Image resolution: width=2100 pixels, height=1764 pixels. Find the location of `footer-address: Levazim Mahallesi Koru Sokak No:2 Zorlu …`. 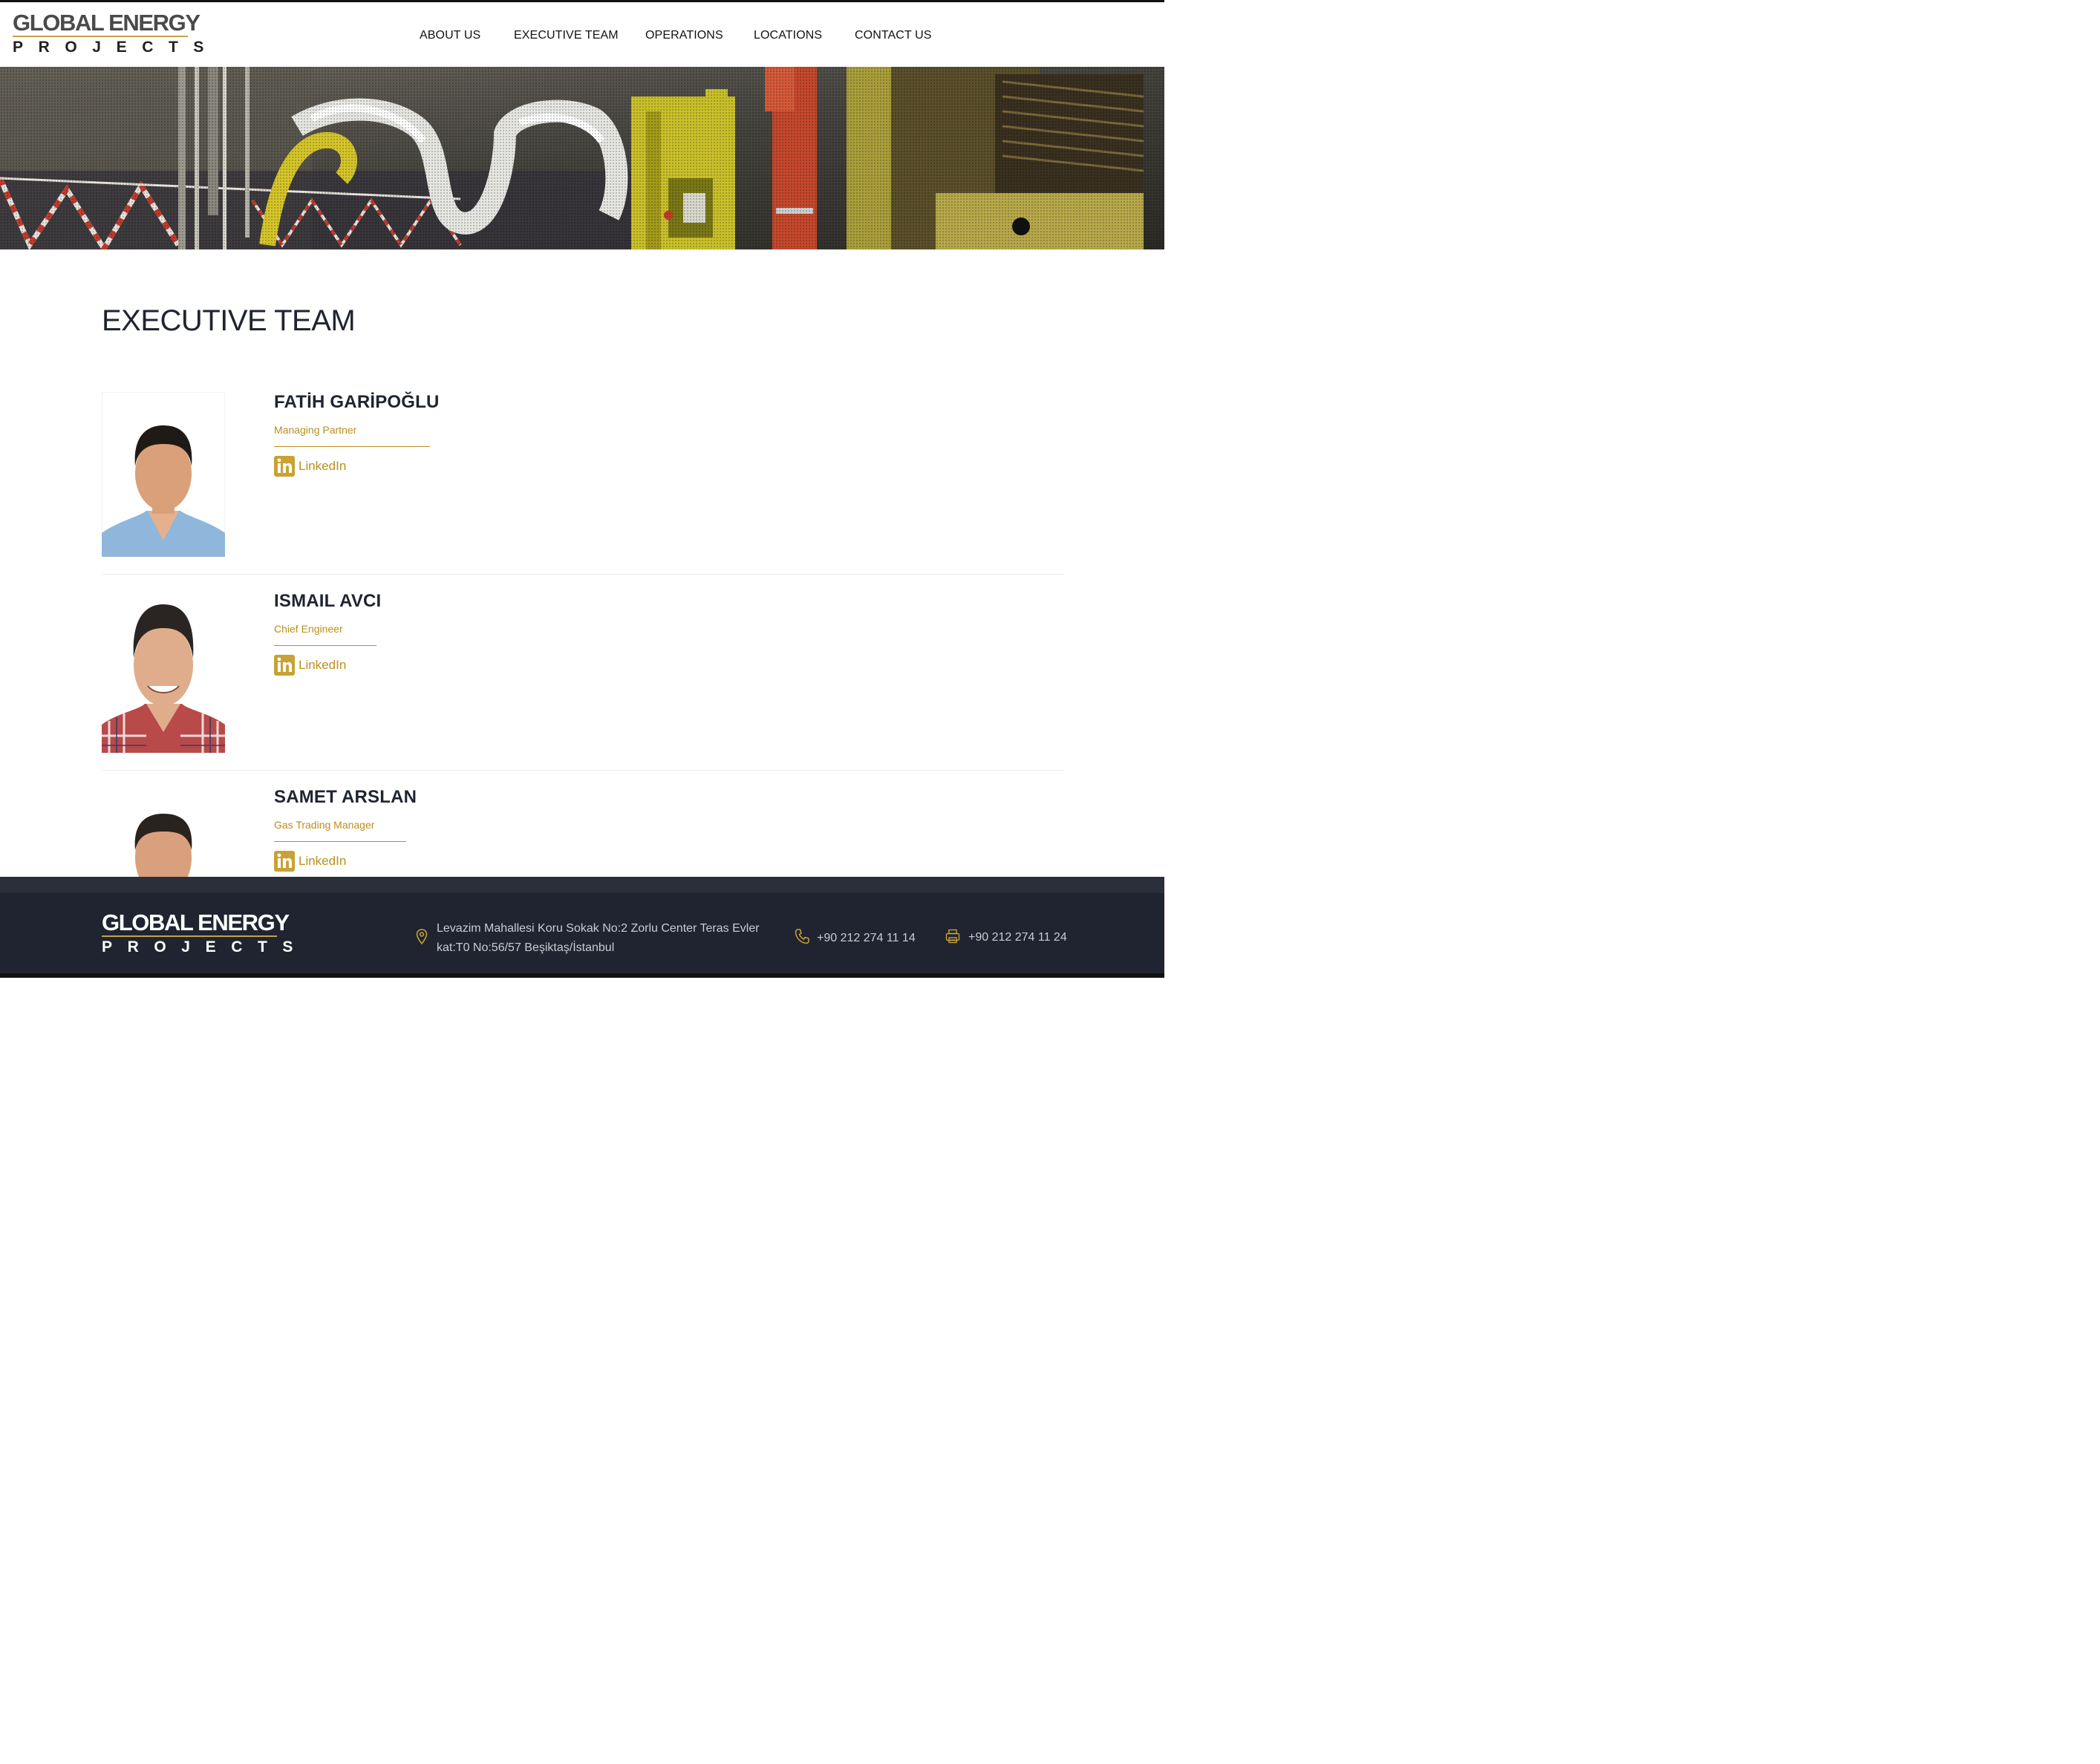

footer-address: Levazim Mahallesi Koru Sokak No:2 Zorlu … is located at coordinates (588, 938).